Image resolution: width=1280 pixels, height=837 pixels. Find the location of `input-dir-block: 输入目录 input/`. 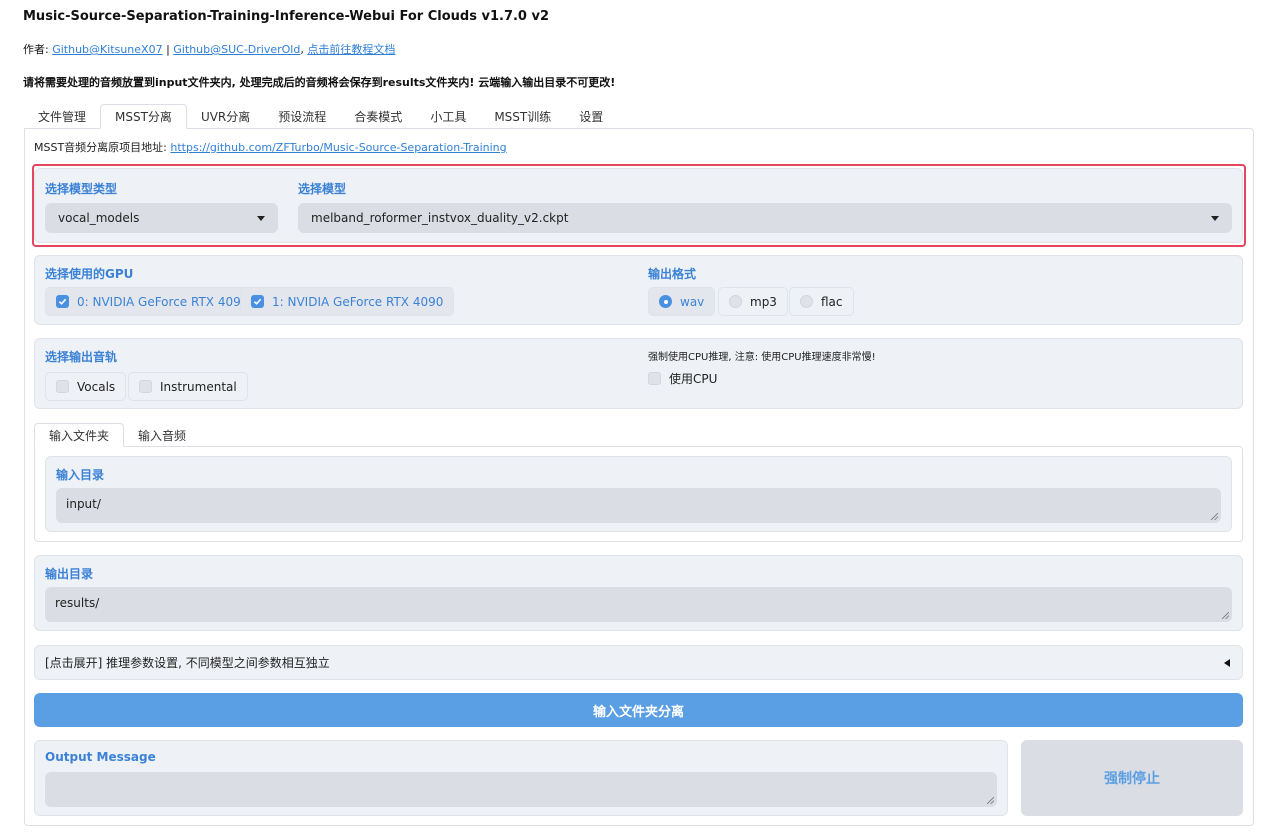

input-dir-block: 输入目录 input/ is located at coordinates (638, 494).